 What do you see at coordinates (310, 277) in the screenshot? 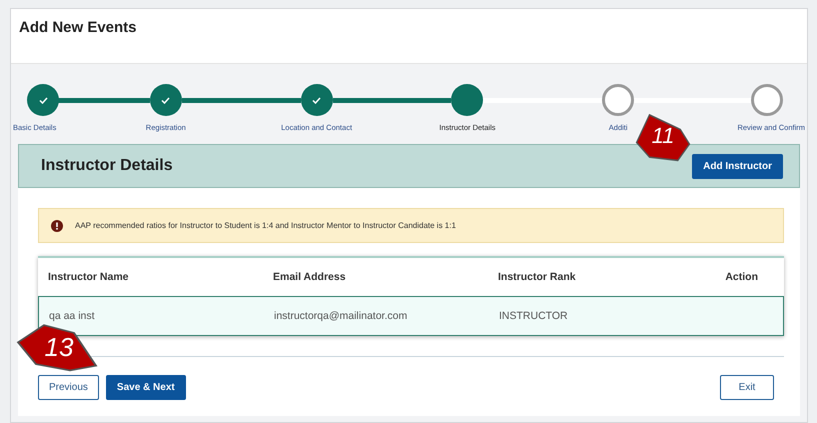
I see `column-header: Email Address` at bounding box center [310, 277].